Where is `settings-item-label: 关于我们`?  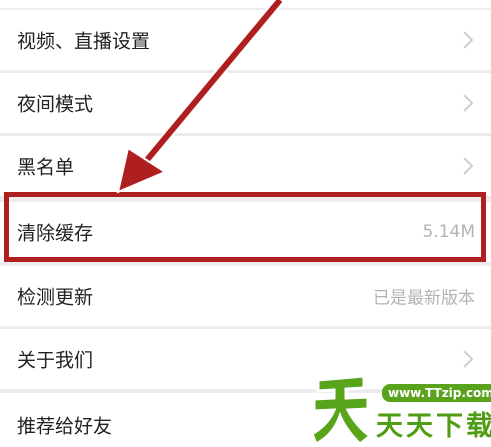
settings-item-label: 关于我们 is located at coordinates (55, 360).